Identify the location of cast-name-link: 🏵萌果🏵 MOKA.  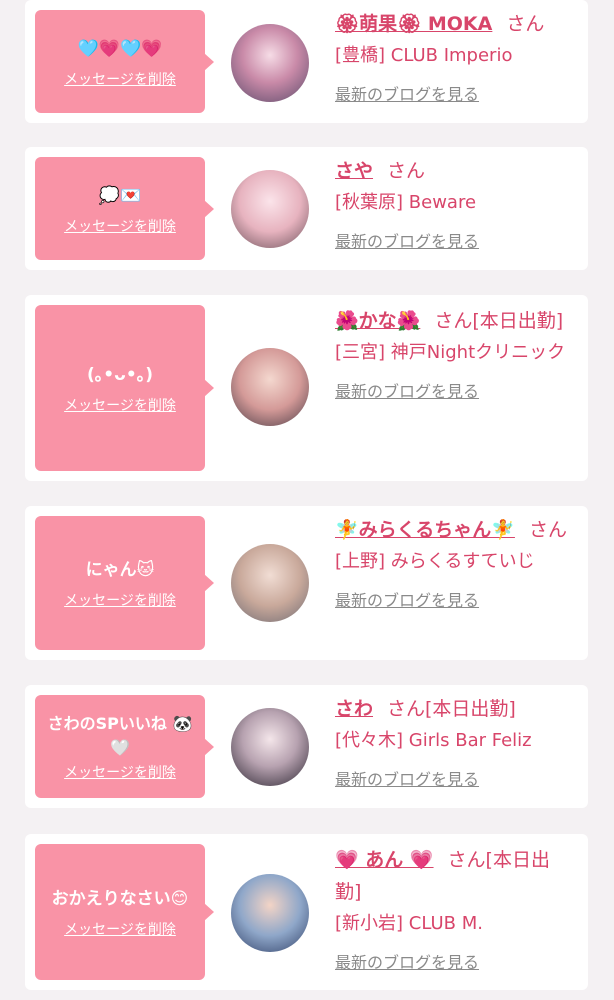
(413, 24).